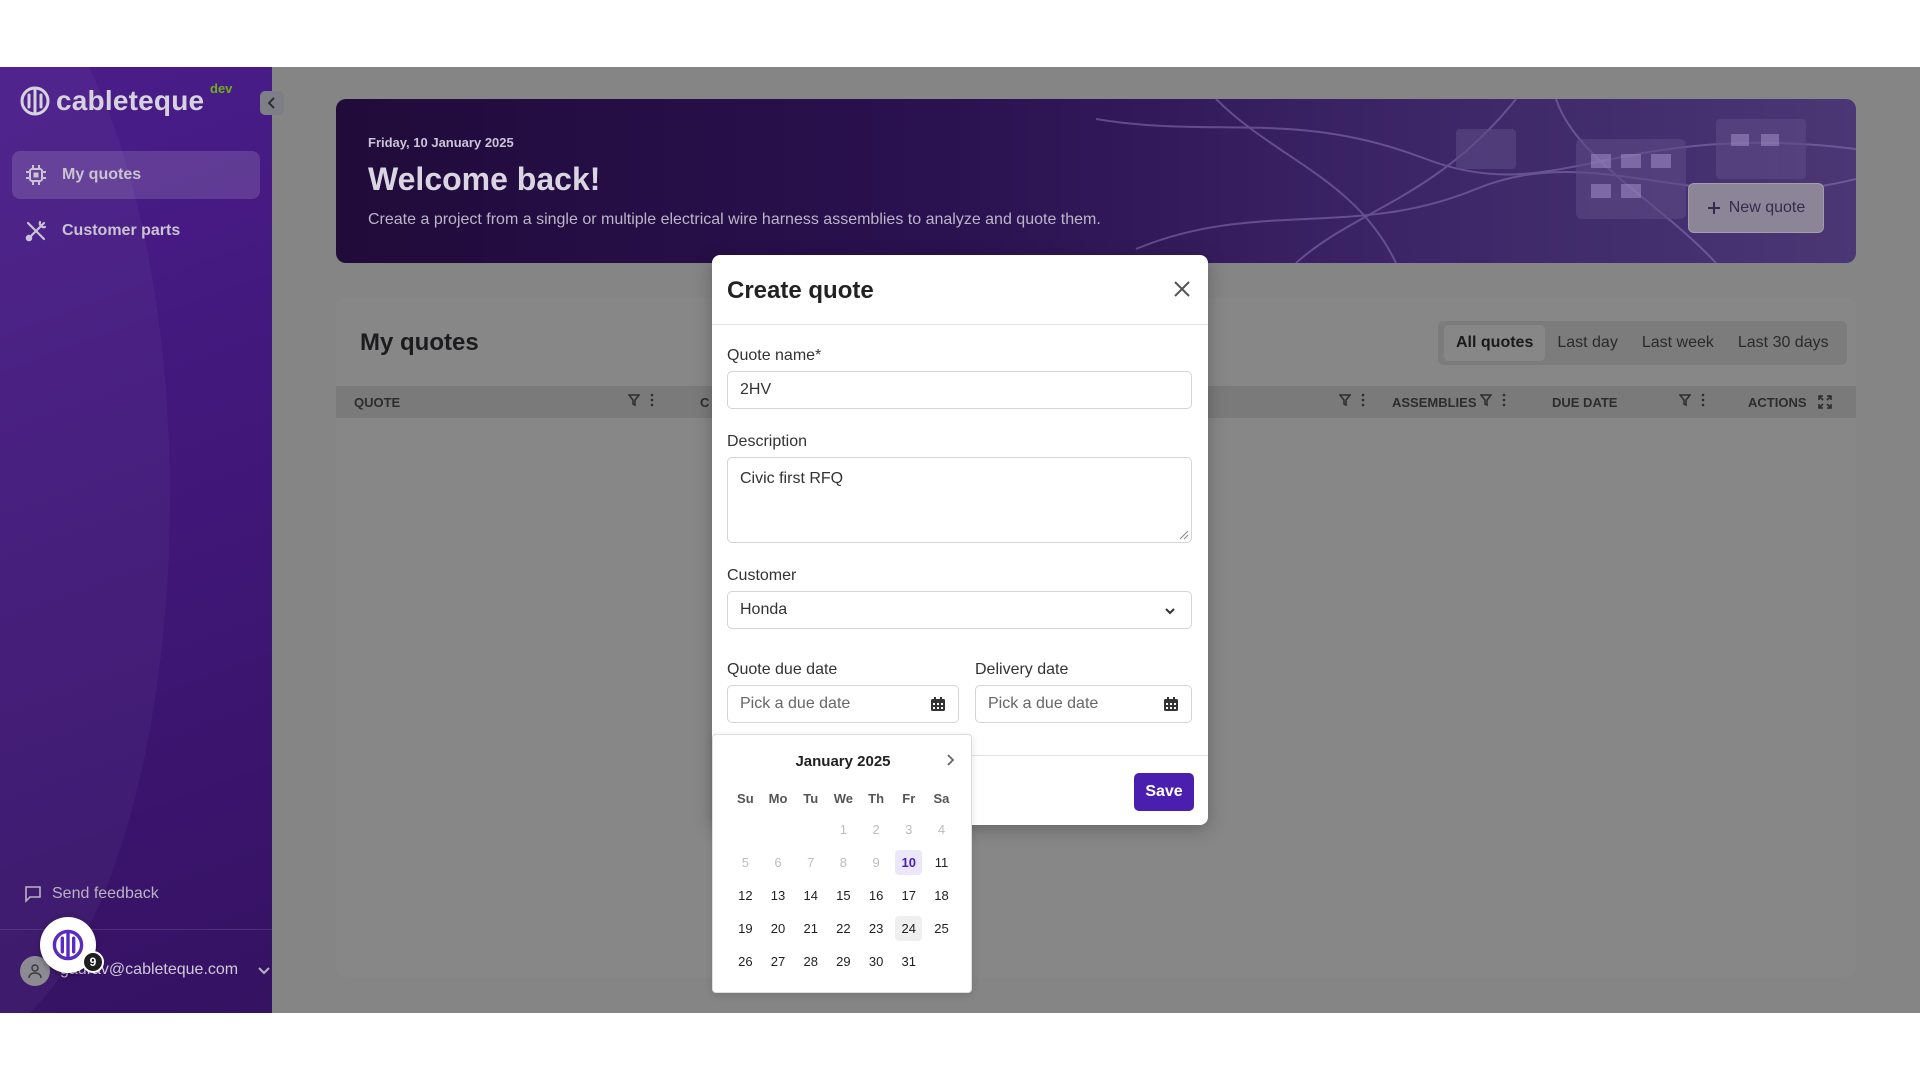 The height and width of the screenshot is (1080, 1920). What do you see at coordinates (35, 101) in the screenshot?
I see `cableteque-logo-icon` at bounding box center [35, 101].